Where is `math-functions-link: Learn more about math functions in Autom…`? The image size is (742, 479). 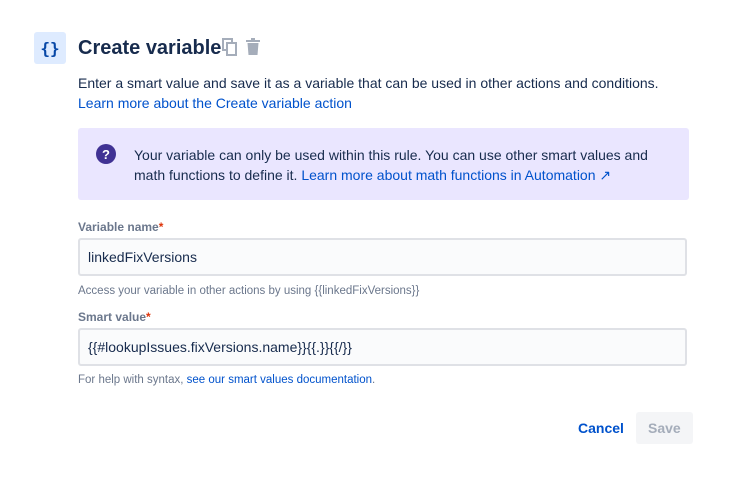 math-functions-link: Learn more about math functions in Autom… is located at coordinates (456, 175).